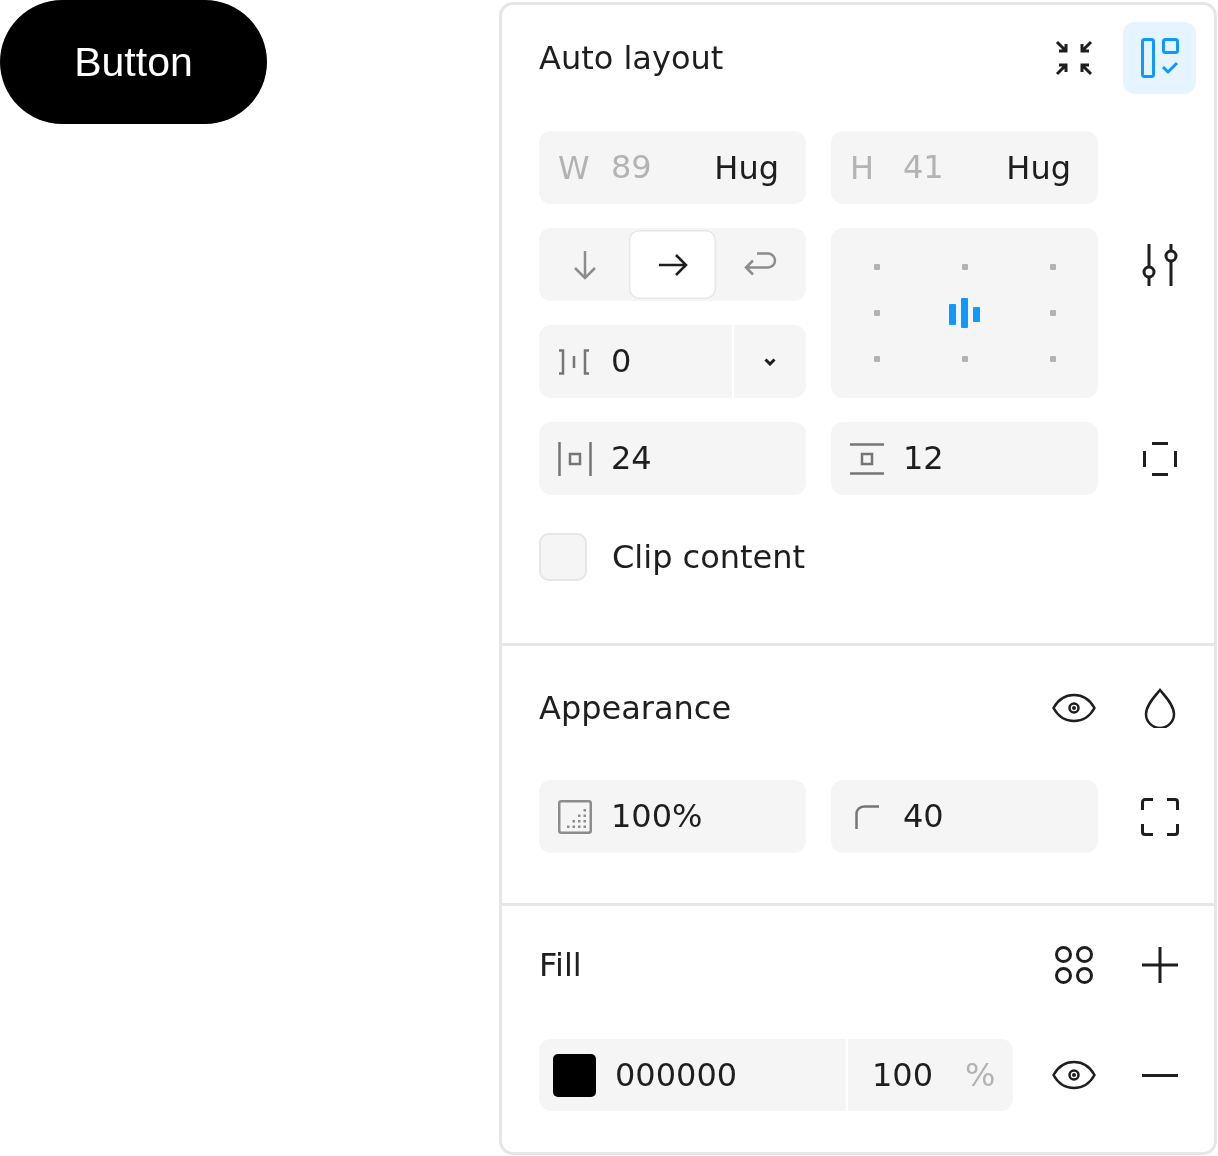  I want to click on collapse-arrows-icon, so click(1073, 58).